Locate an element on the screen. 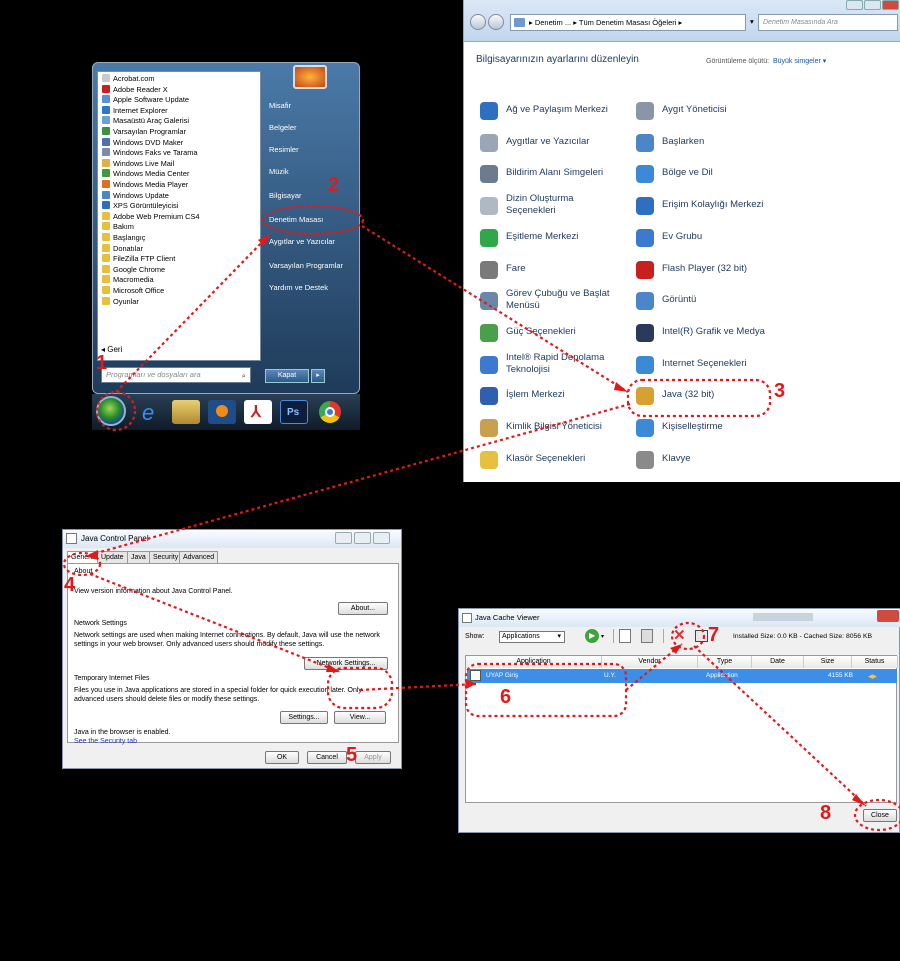  forward-arrow-icon is located at coordinates (496, 22).